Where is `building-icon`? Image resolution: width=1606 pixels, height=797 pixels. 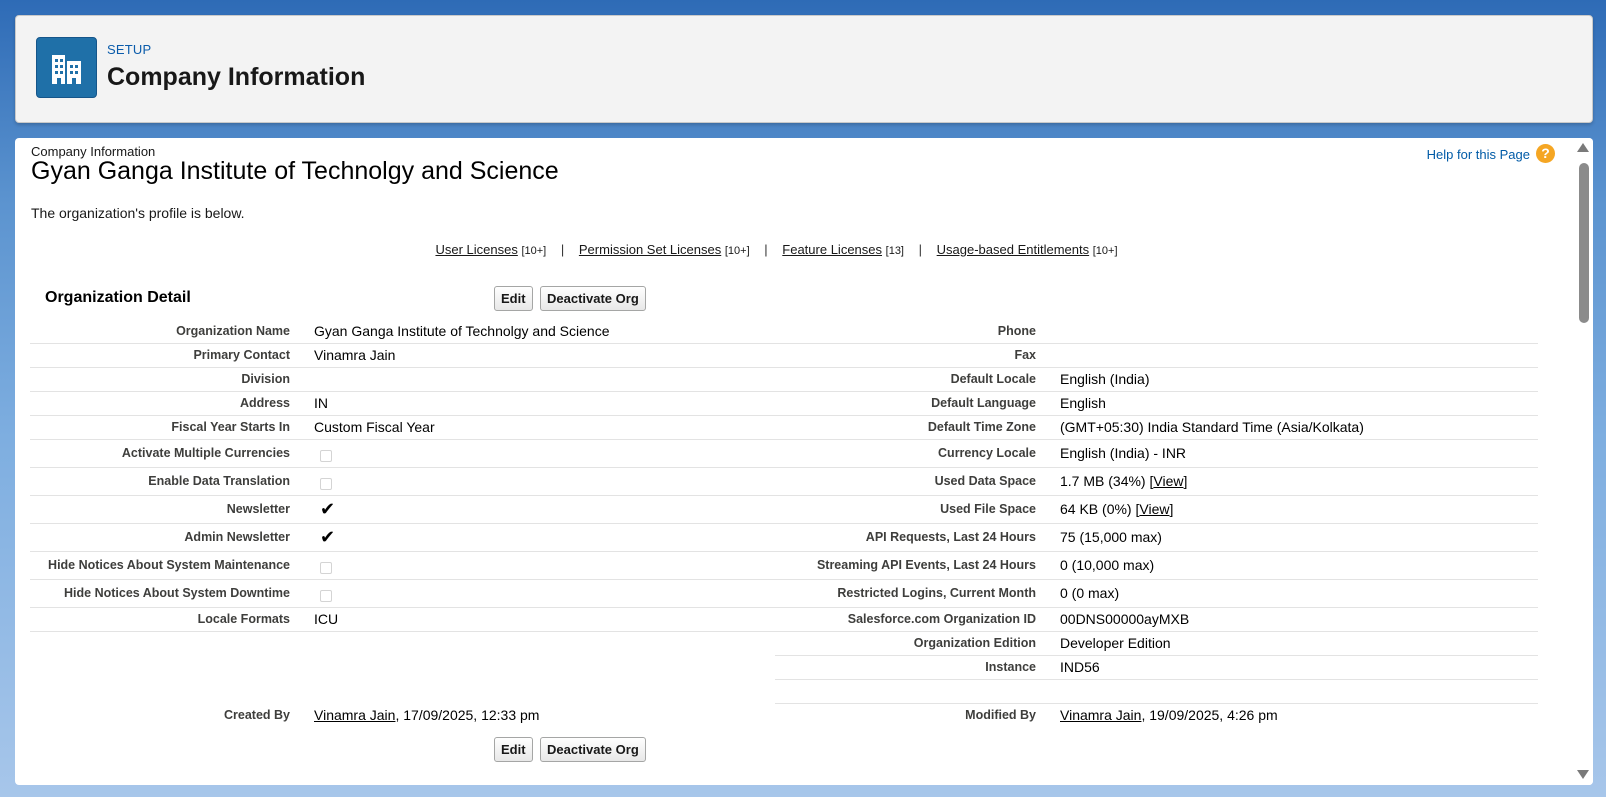 building-icon is located at coordinates (66, 67).